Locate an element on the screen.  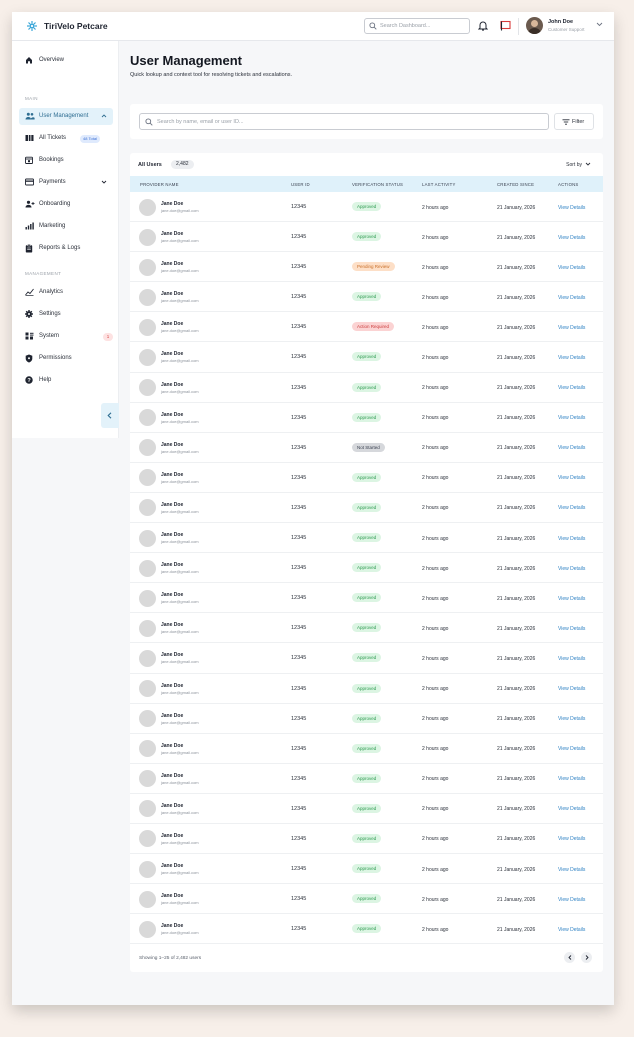
sidebar-item-user-management: User Management is located at coordinates (66, 116).